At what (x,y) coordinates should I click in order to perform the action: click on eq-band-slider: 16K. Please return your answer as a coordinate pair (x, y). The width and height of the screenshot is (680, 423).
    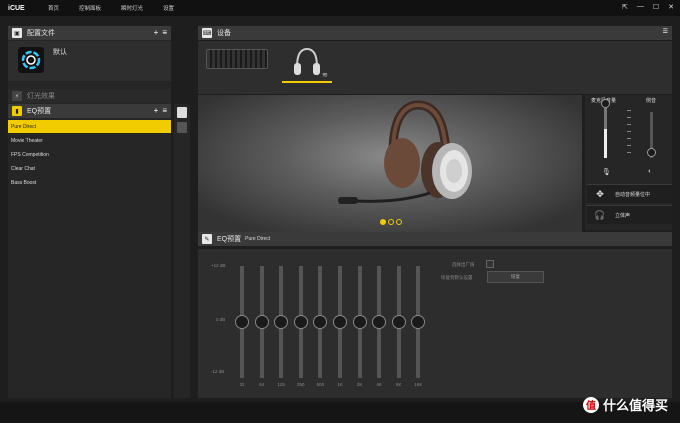
    Looking at the image, I should click on (418, 328).